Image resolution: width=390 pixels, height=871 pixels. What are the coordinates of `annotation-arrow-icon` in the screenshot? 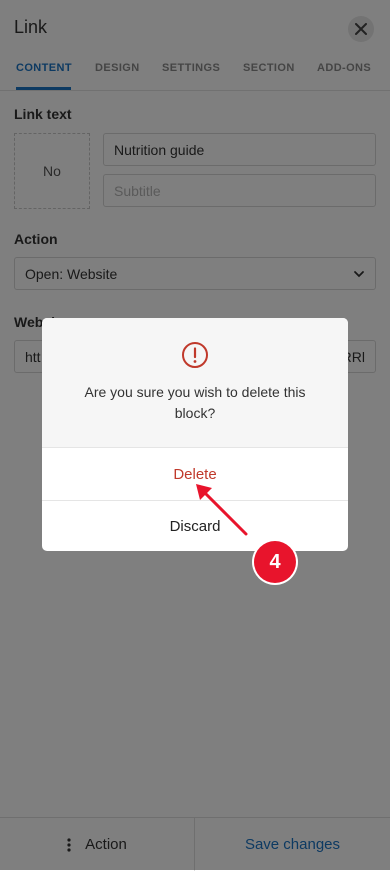 It's located at (222, 510).